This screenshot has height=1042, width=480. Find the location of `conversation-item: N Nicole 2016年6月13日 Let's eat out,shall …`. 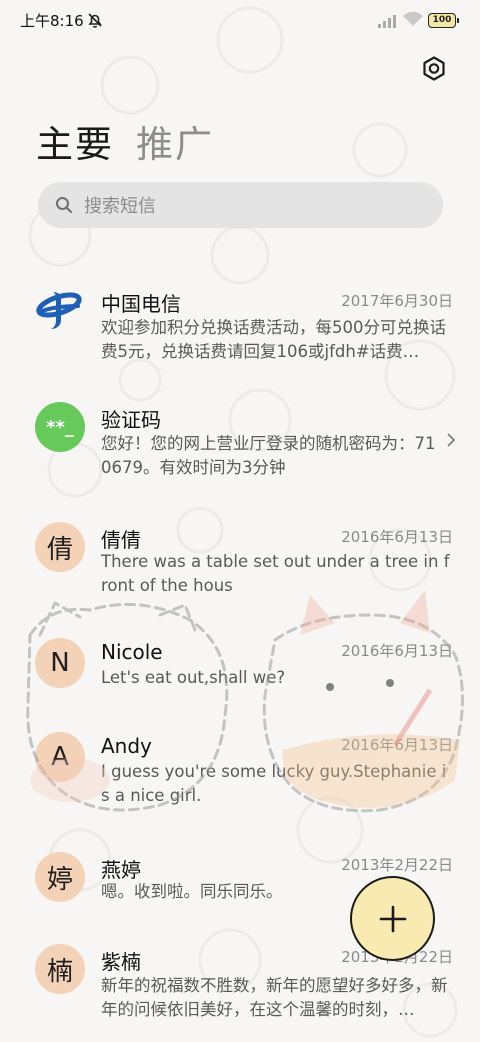

conversation-item: N Nicole 2016年6月13日 Let's eat out,shall … is located at coordinates (240, 669).